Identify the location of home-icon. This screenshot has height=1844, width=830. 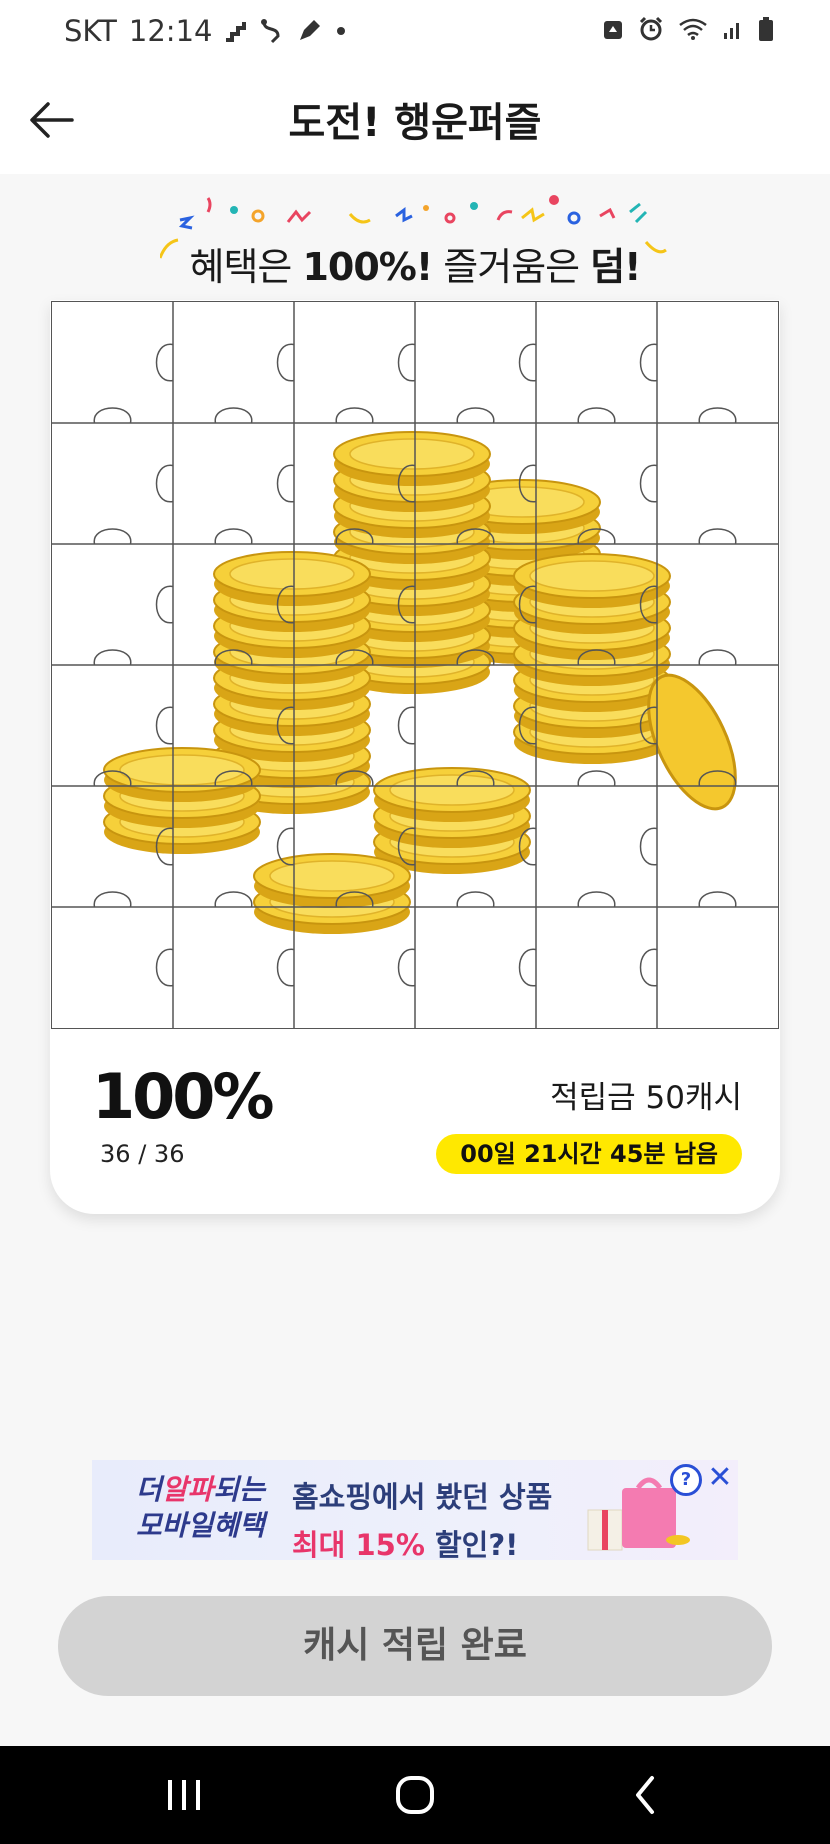
(415, 1795).